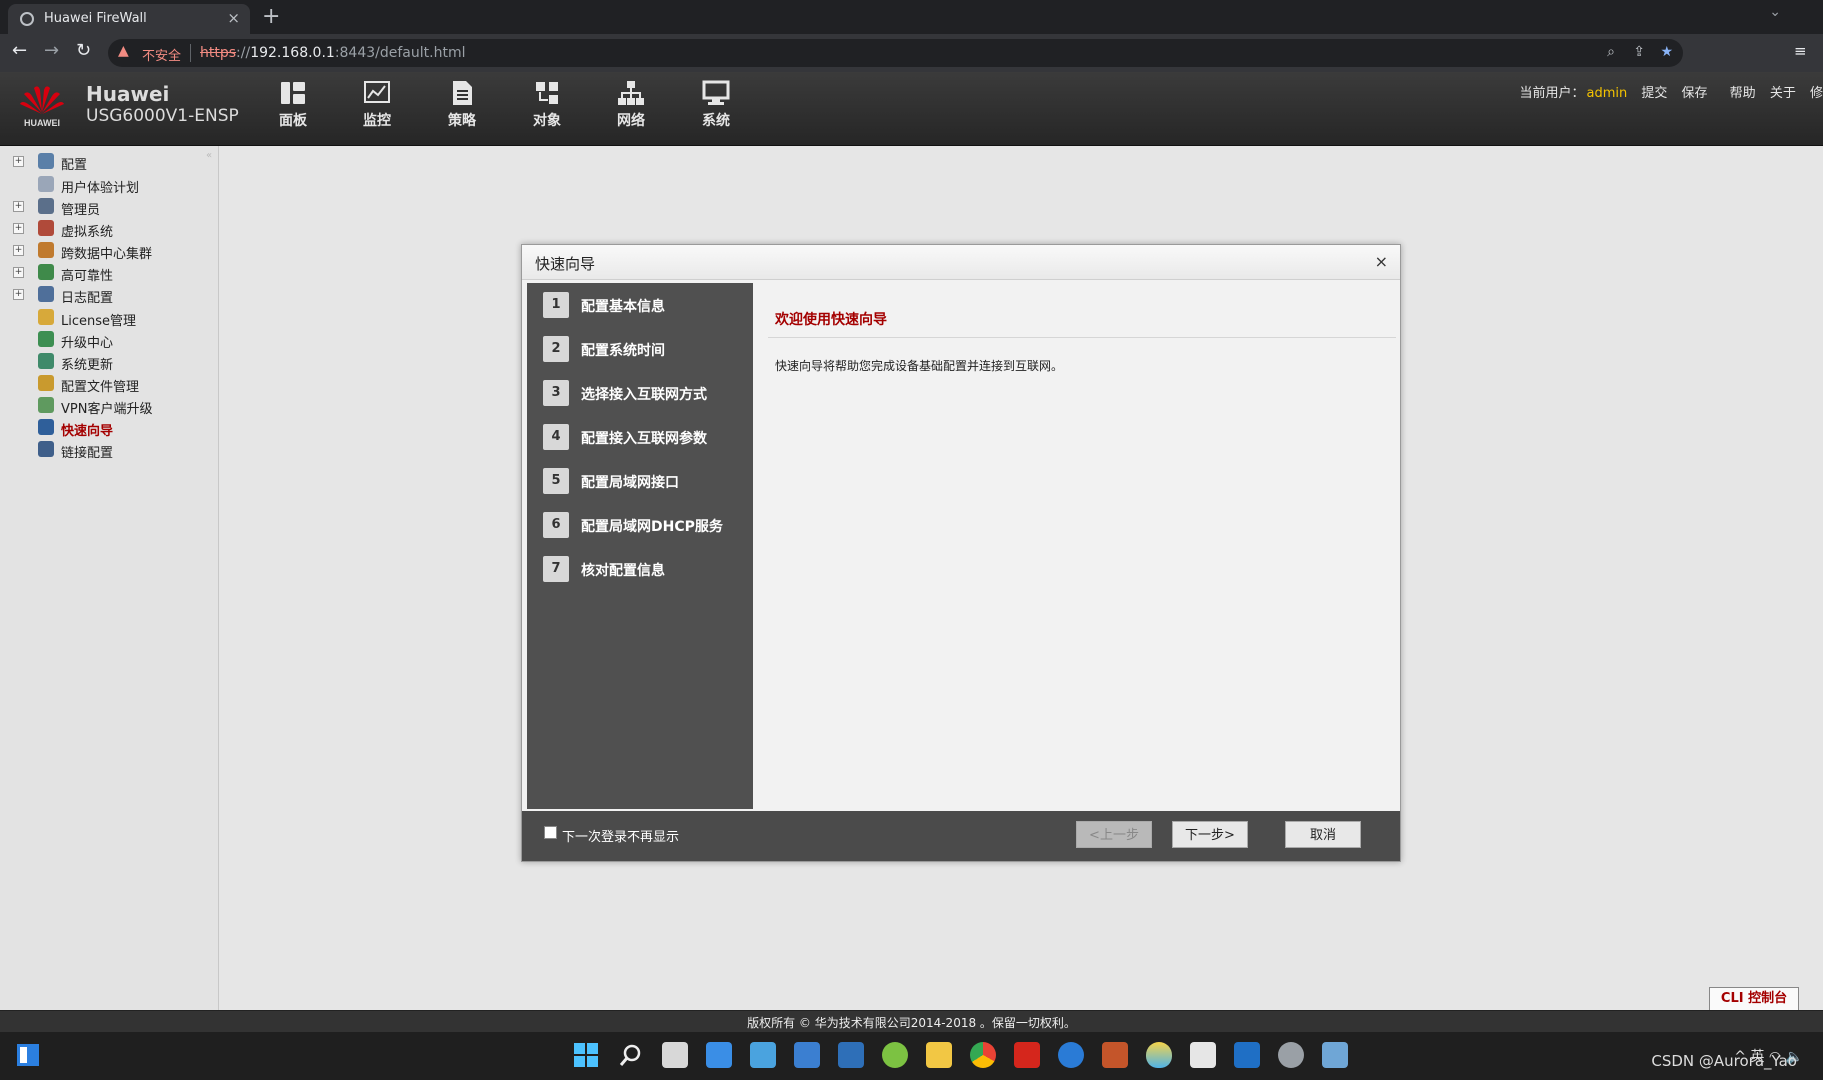  I want to click on control-panel-icon, so click(763, 1055).